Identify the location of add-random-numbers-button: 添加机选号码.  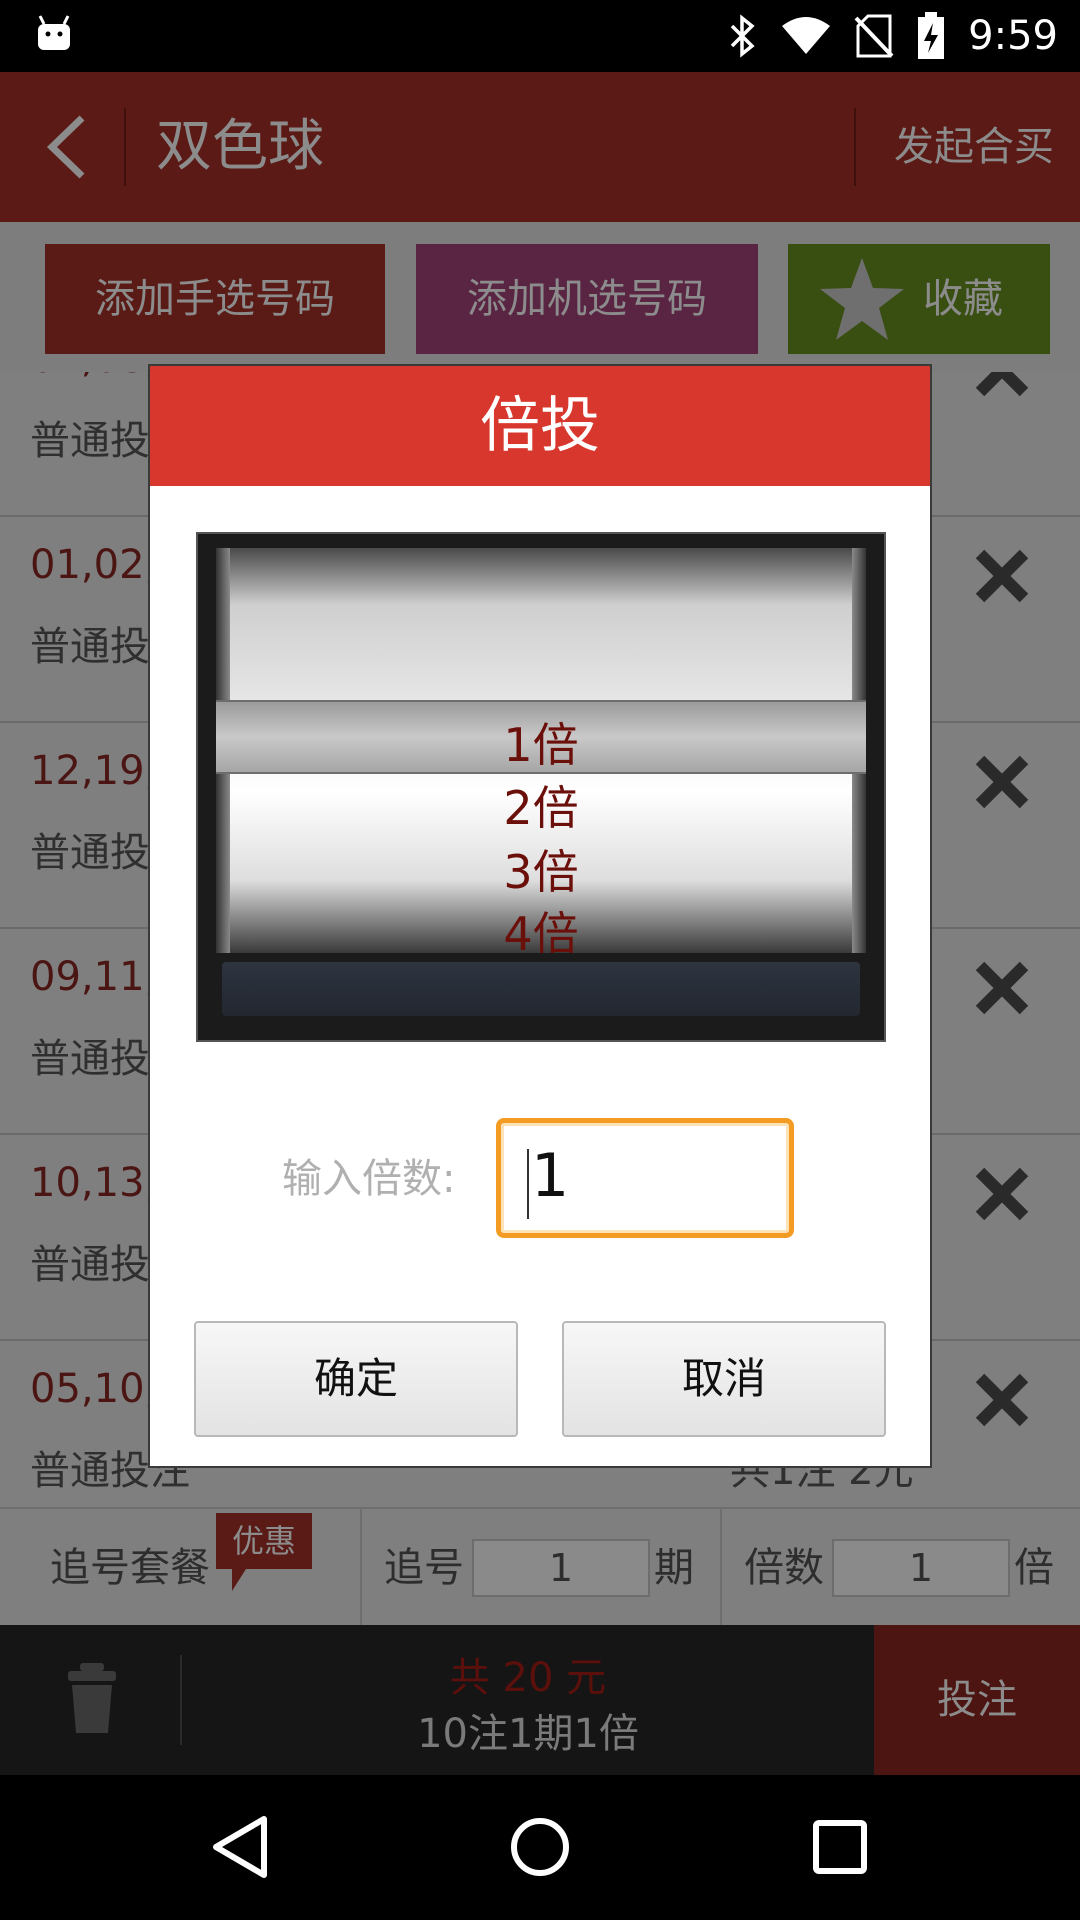
(587, 299).